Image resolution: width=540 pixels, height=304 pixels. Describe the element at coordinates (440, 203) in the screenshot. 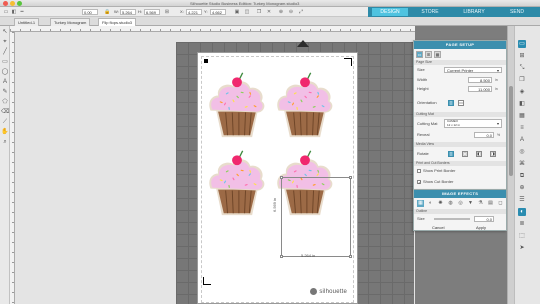

I see `sun-icon: ✺` at that location.